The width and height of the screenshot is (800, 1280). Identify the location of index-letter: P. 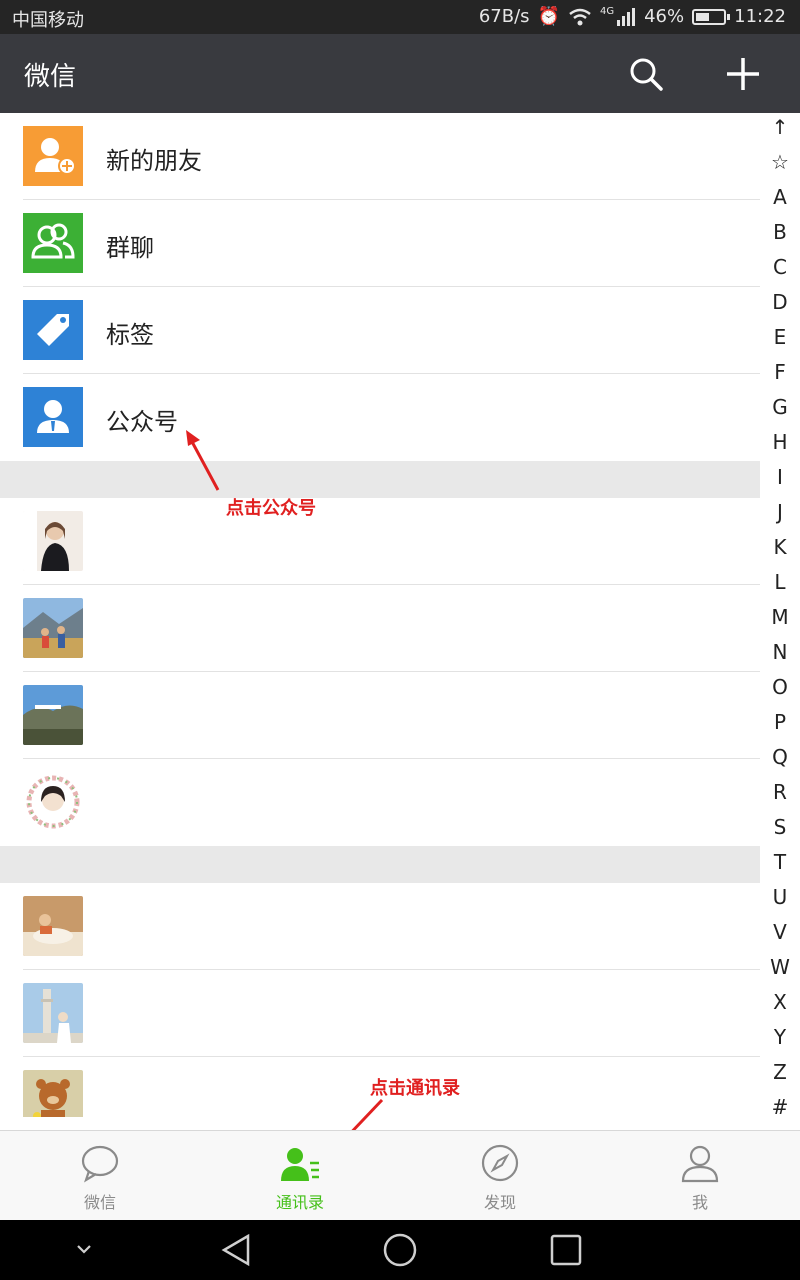
(780, 722).